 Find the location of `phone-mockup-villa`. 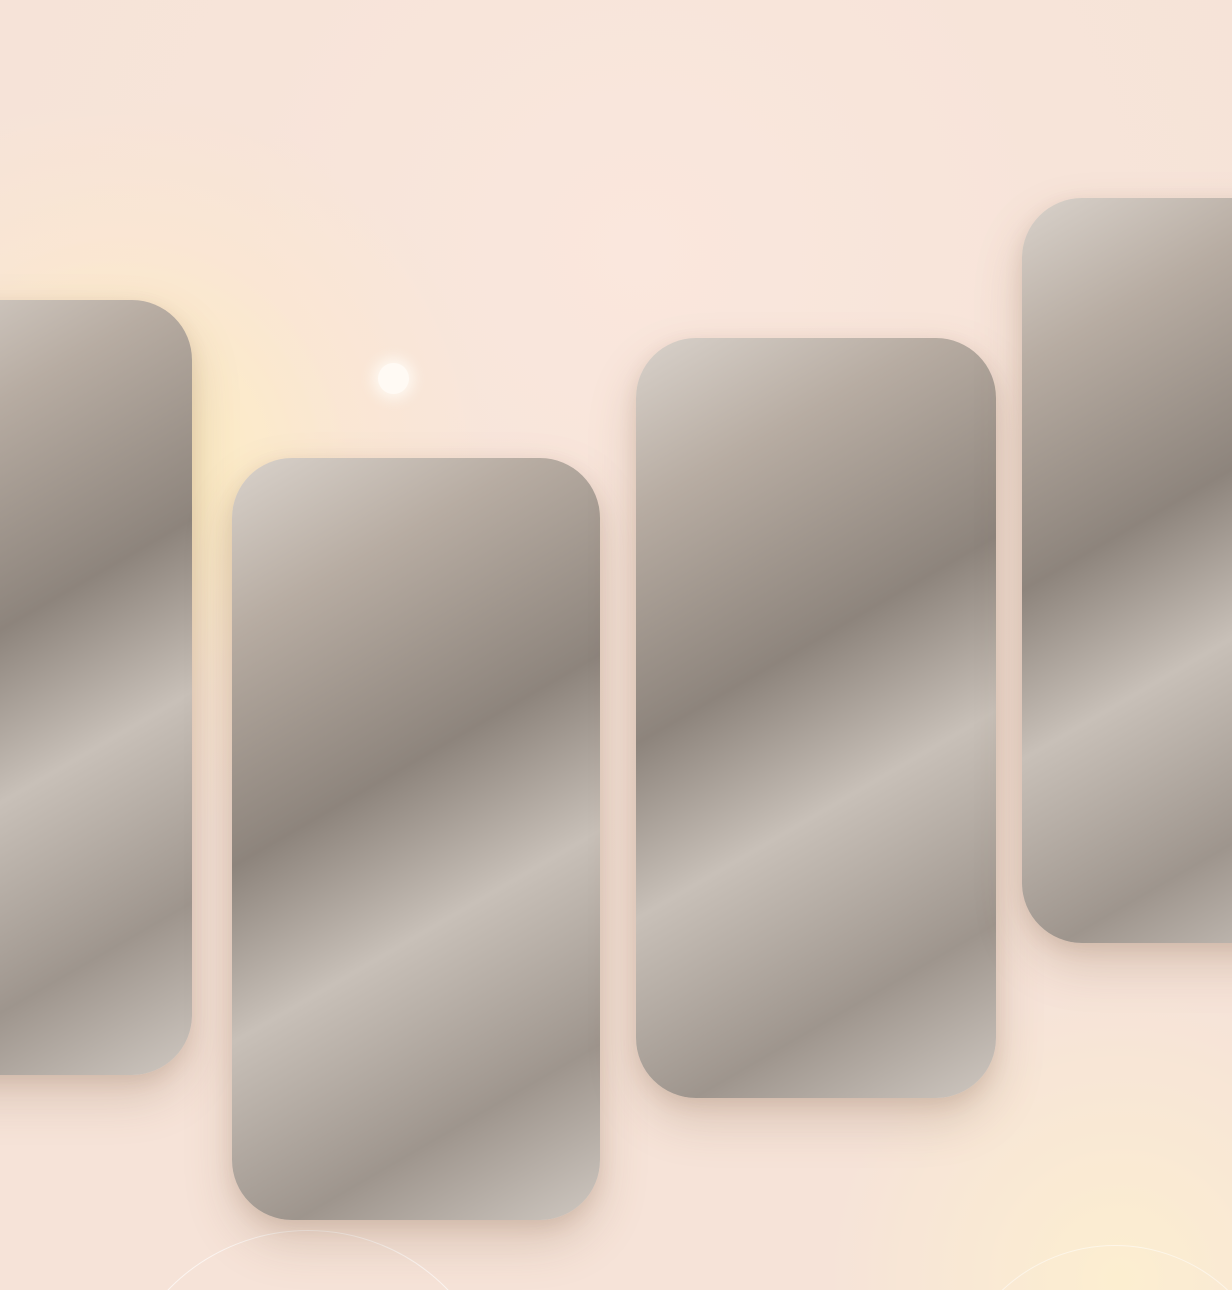

phone-mockup-villa is located at coordinates (1127, 570).